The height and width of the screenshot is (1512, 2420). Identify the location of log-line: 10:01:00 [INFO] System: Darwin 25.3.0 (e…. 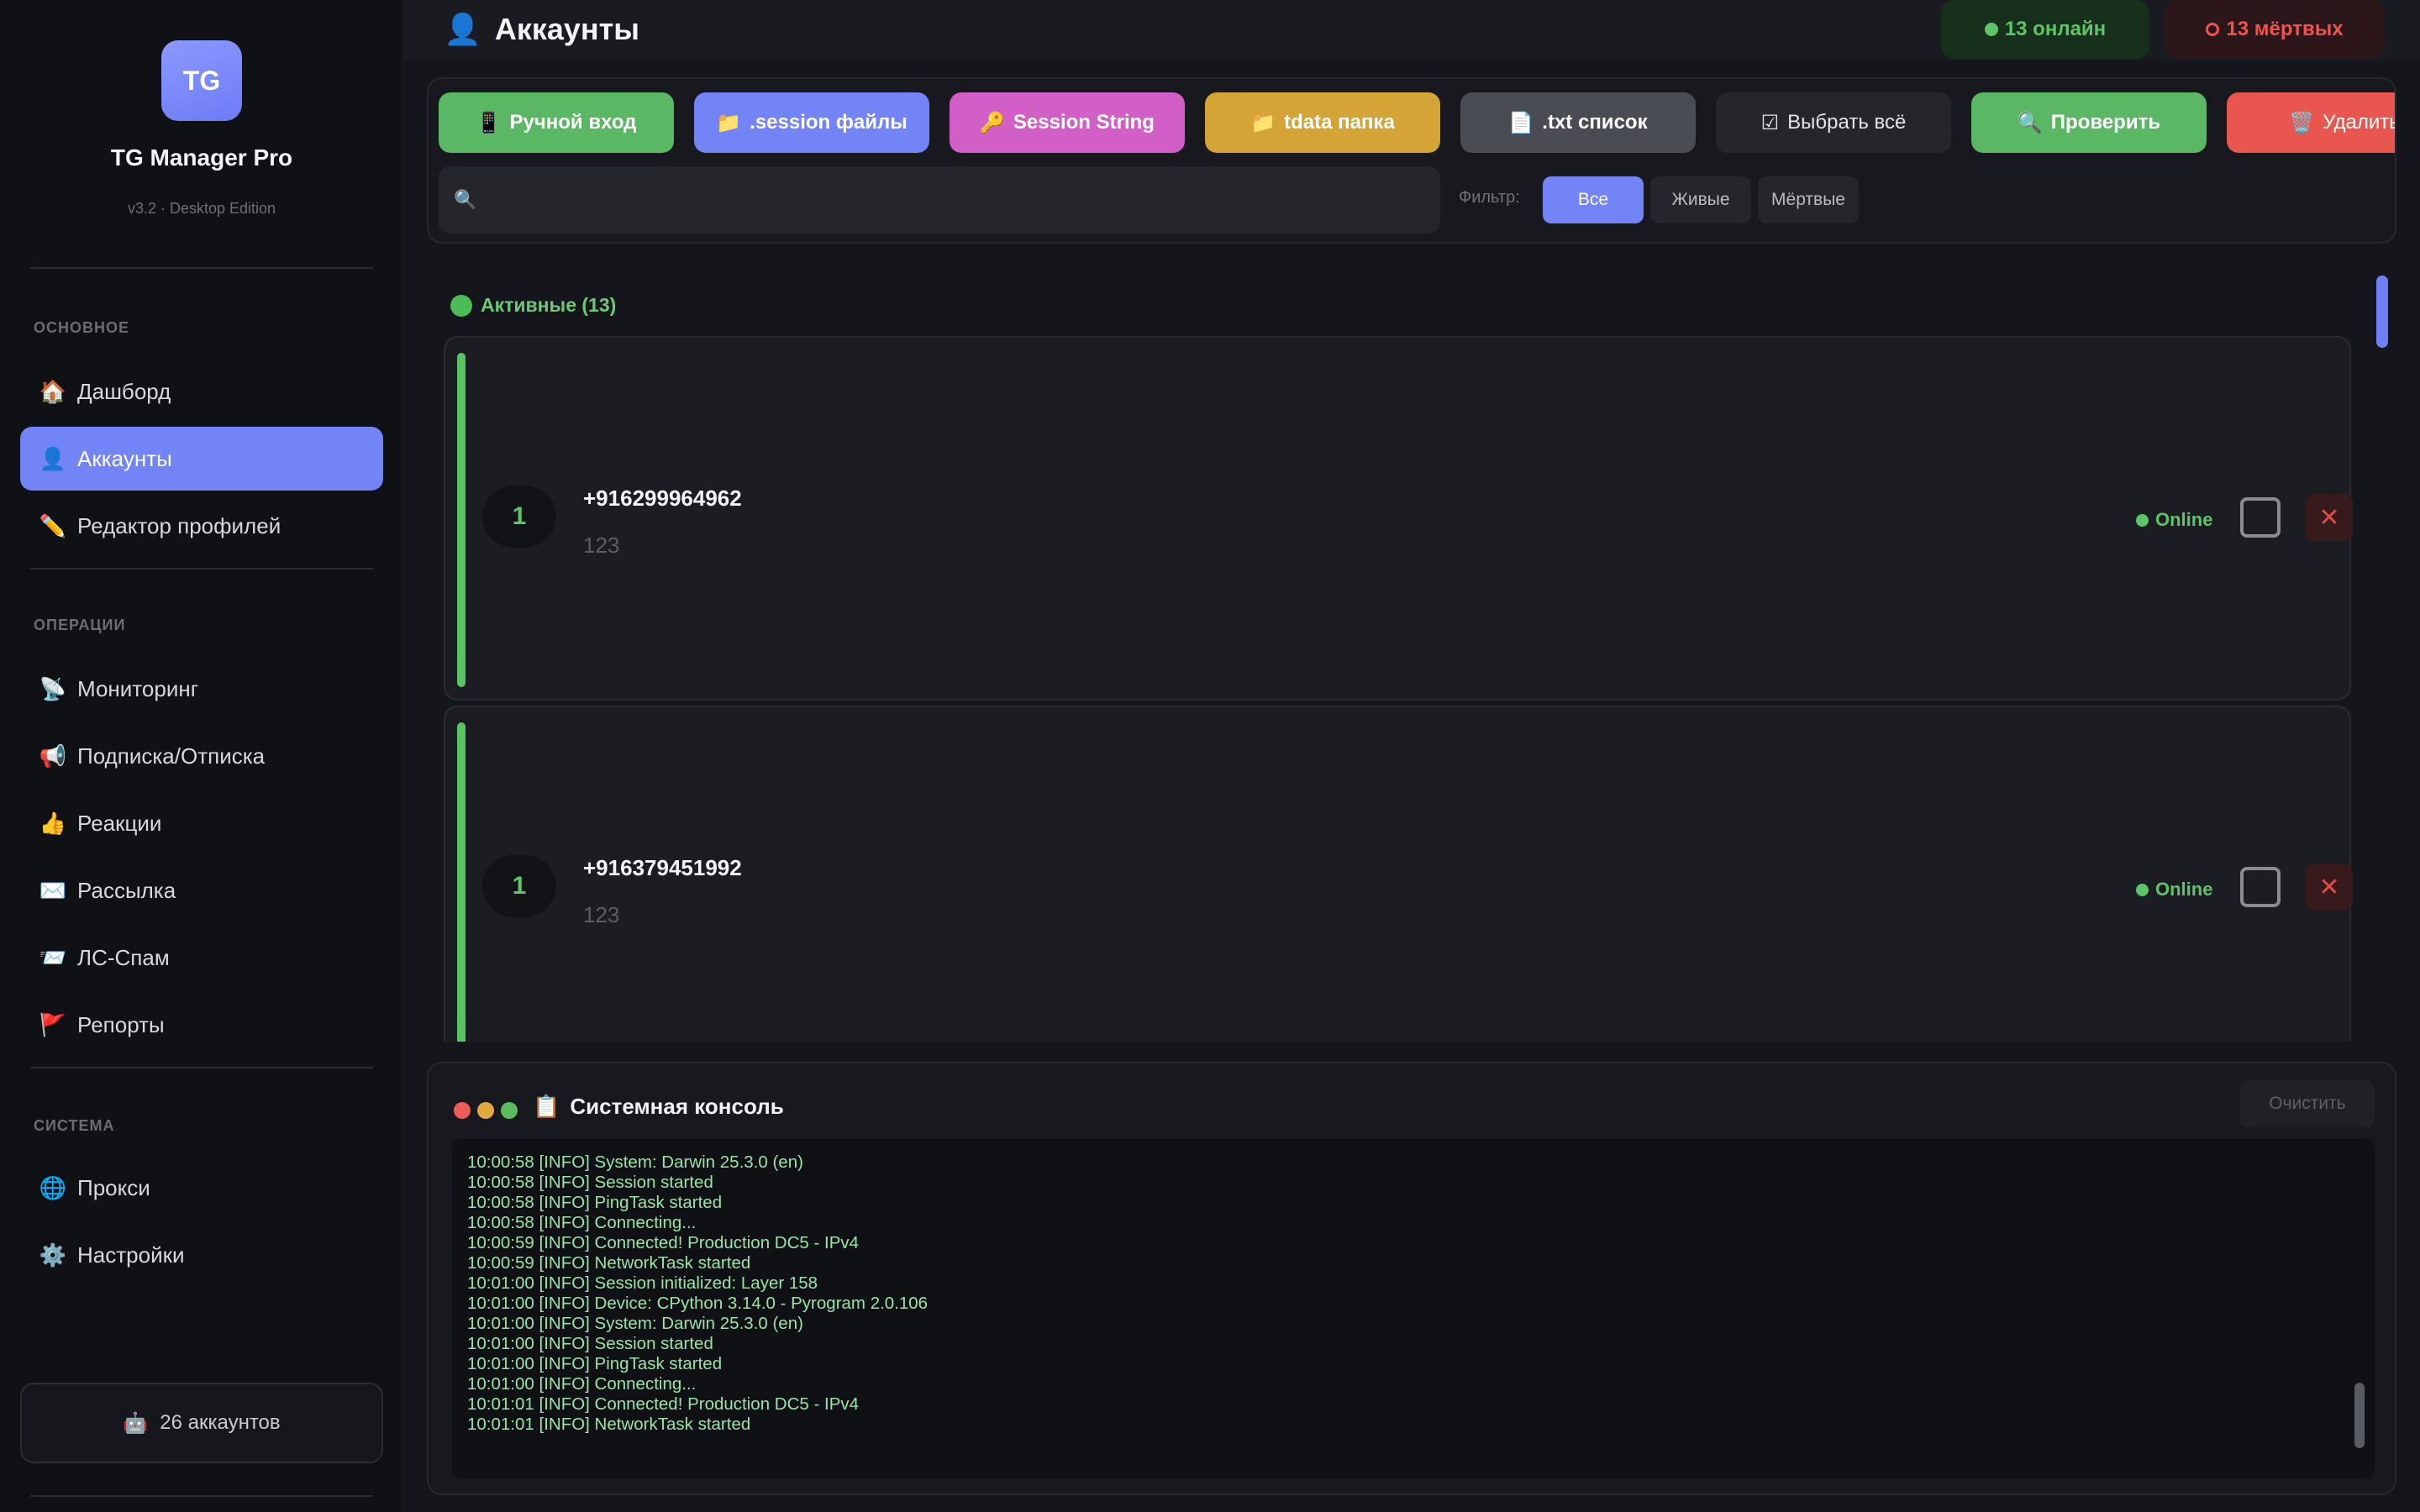
(635, 1323).